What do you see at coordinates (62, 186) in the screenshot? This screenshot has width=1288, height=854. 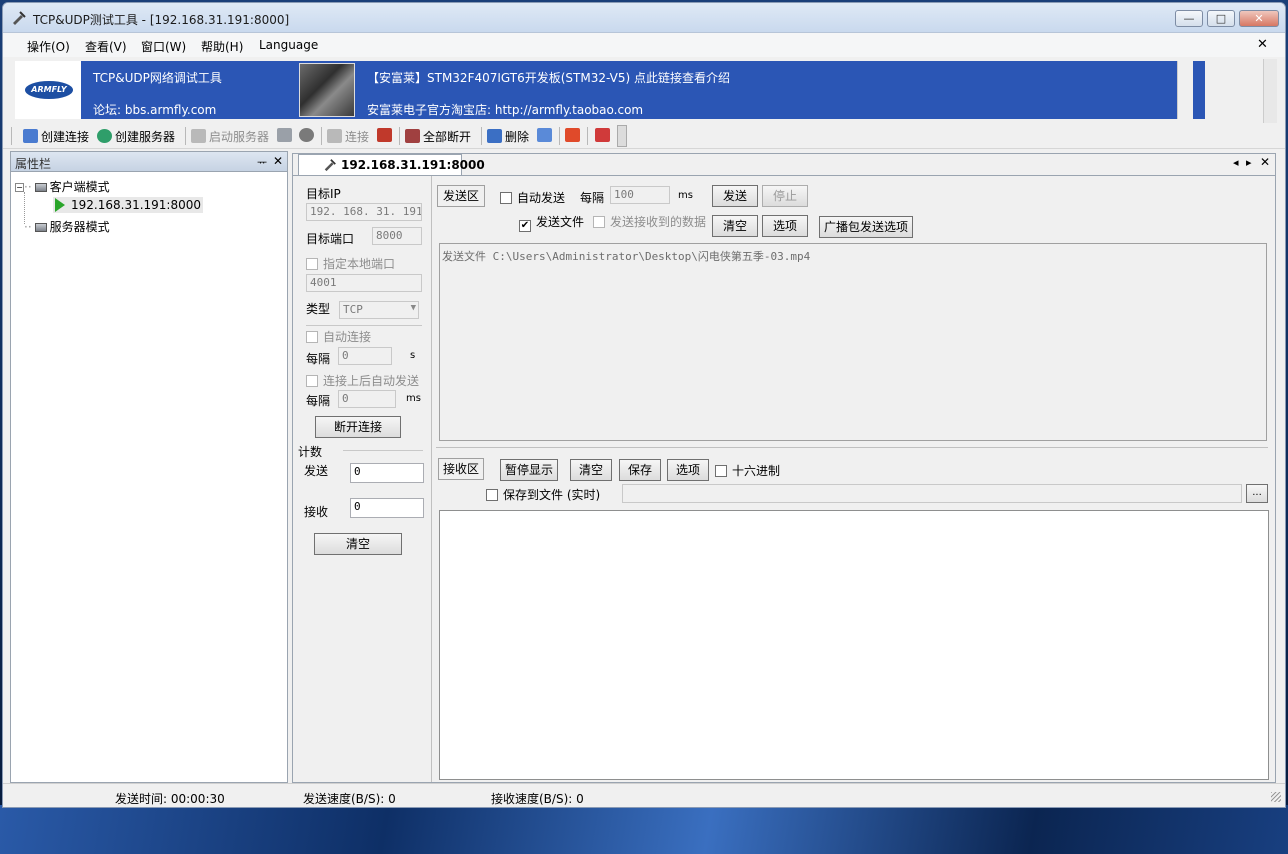 I see `tree-client-mode: −·· 客户端模式` at bounding box center [62, 186].